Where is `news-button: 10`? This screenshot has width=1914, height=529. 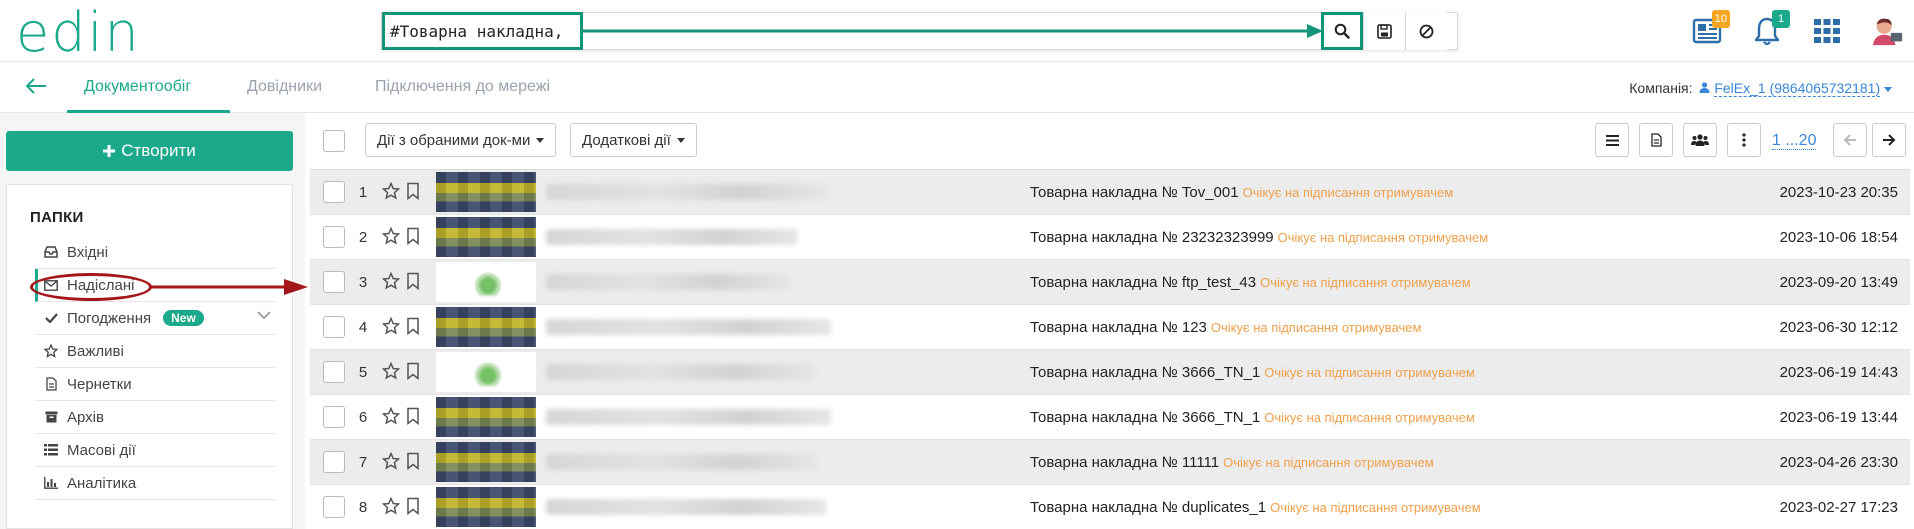
news-button: 10 is located at coordinates (1710, 29).